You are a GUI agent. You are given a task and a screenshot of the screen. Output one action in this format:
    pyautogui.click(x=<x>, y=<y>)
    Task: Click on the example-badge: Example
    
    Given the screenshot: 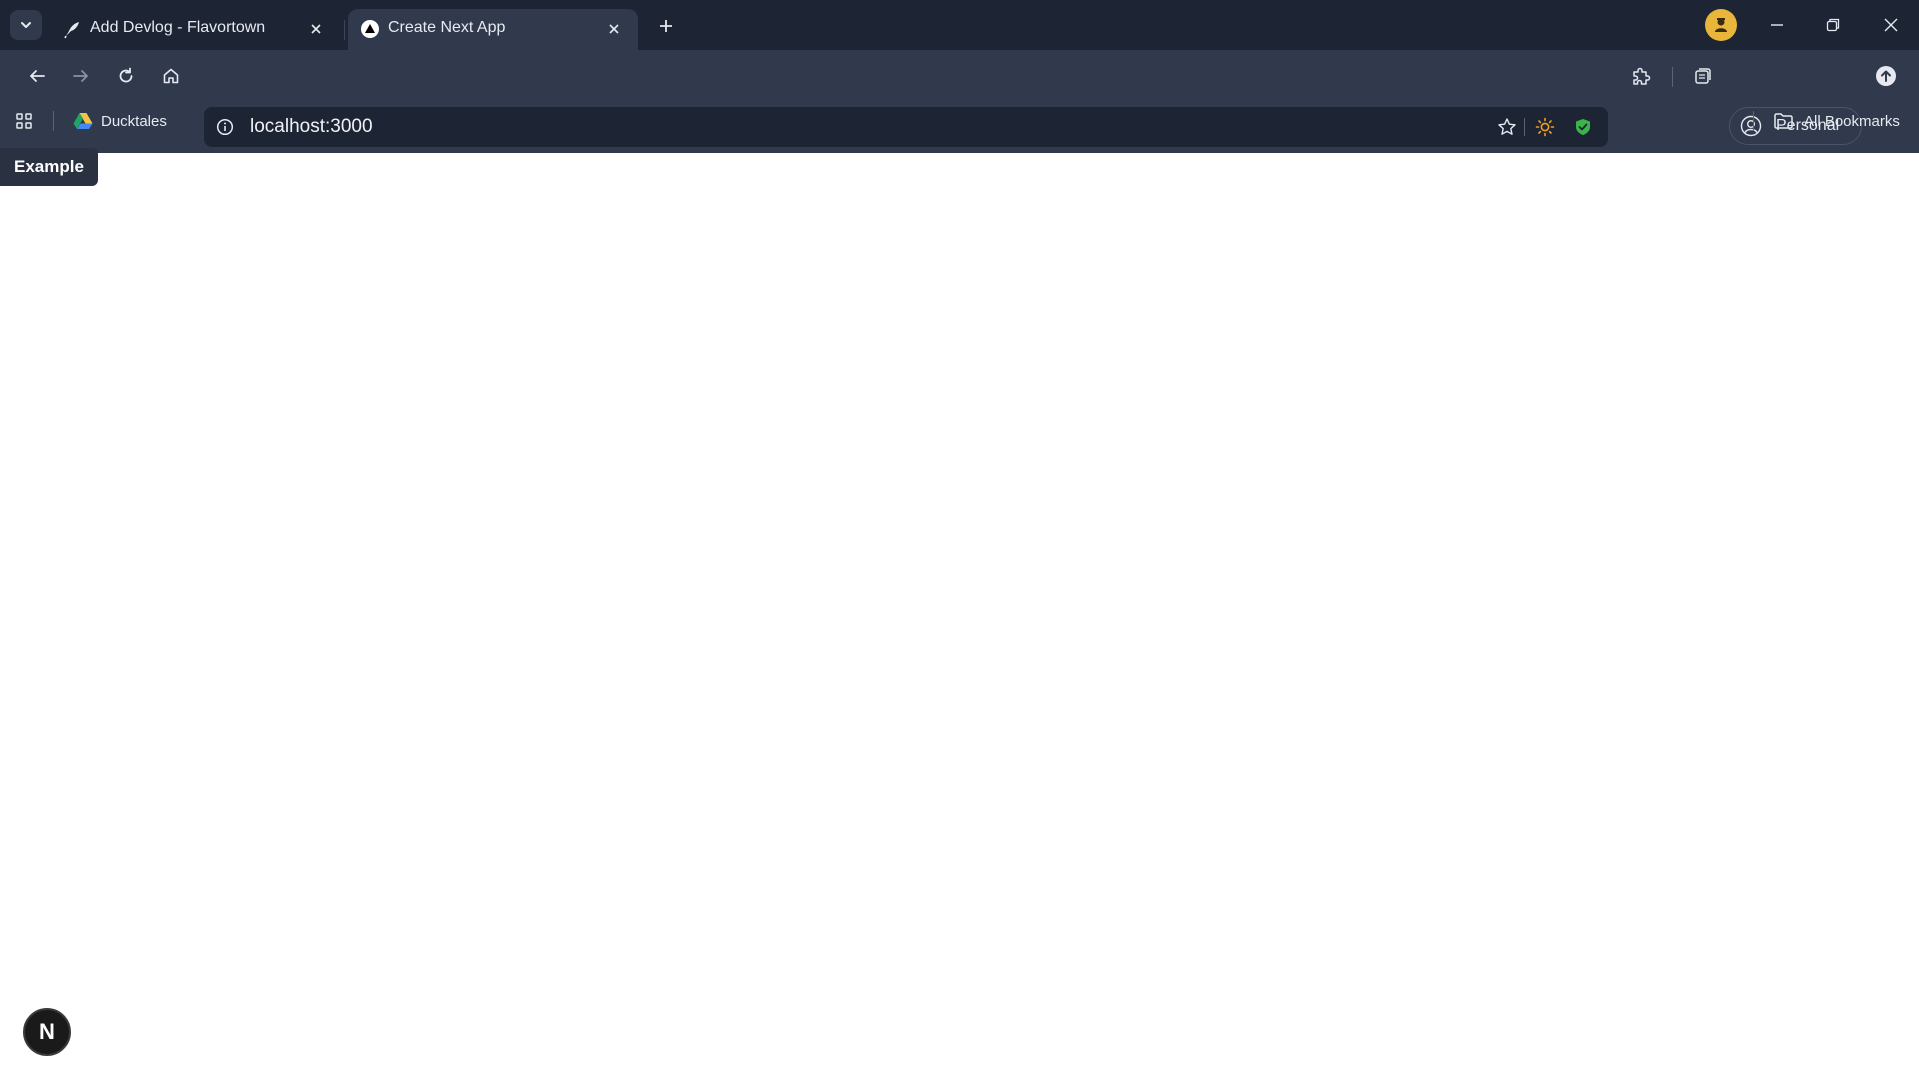 What is the action you would take?
    pyautogui.click(x=49, y=167)
    